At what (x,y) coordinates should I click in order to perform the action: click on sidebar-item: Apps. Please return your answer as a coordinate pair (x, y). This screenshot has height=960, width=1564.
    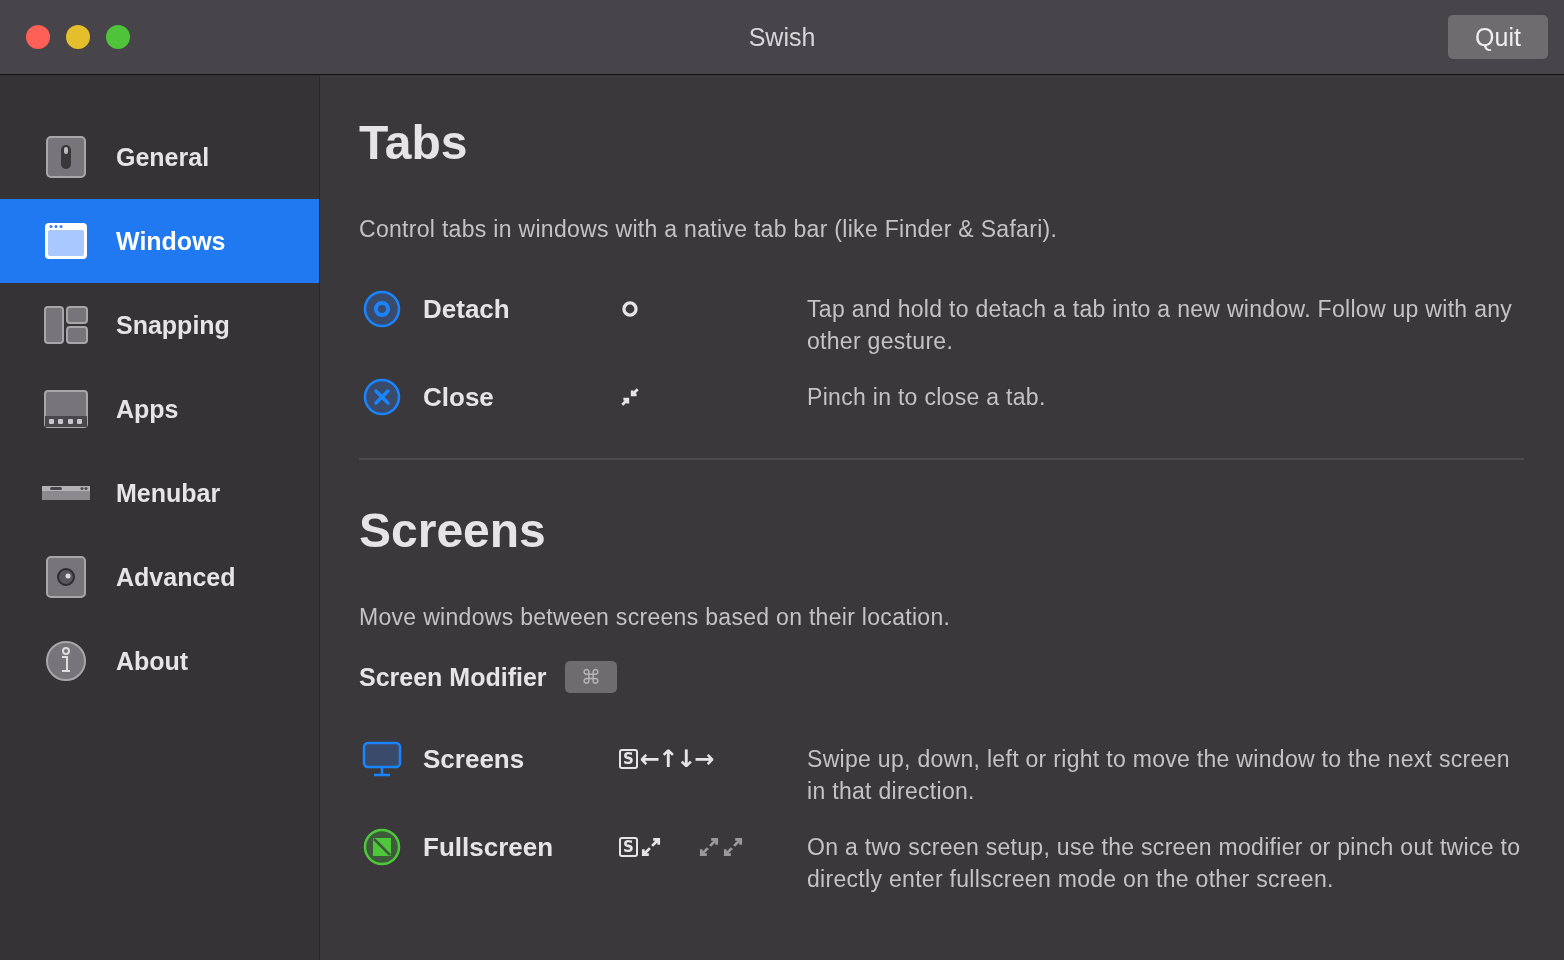
    Looking at the image, I should click on (159, 409).